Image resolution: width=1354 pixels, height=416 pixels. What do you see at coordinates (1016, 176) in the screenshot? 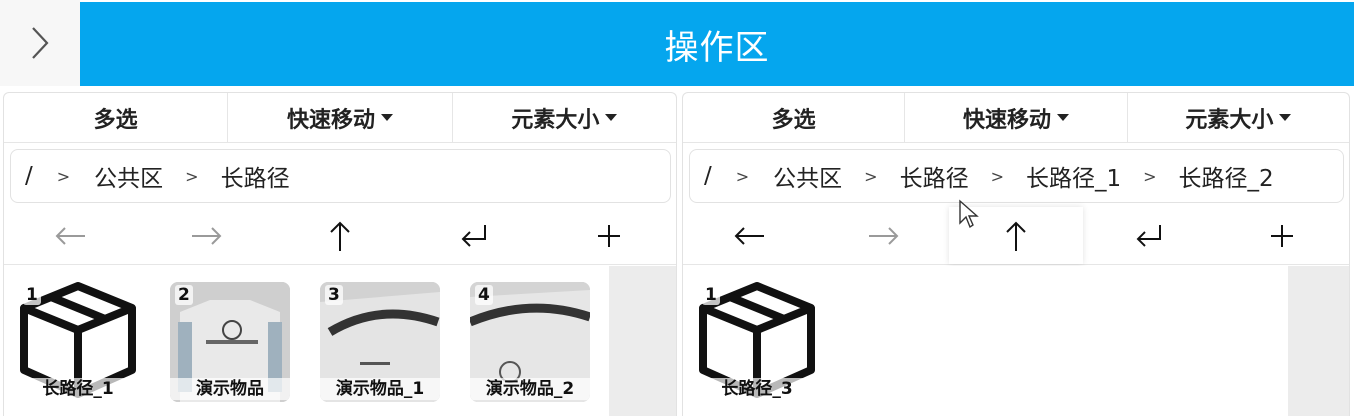
I see `breadcrumb: / > 公共区 > 长路径 > 长路径_1 > 长路径_2` at bounding box center [1016, 176].